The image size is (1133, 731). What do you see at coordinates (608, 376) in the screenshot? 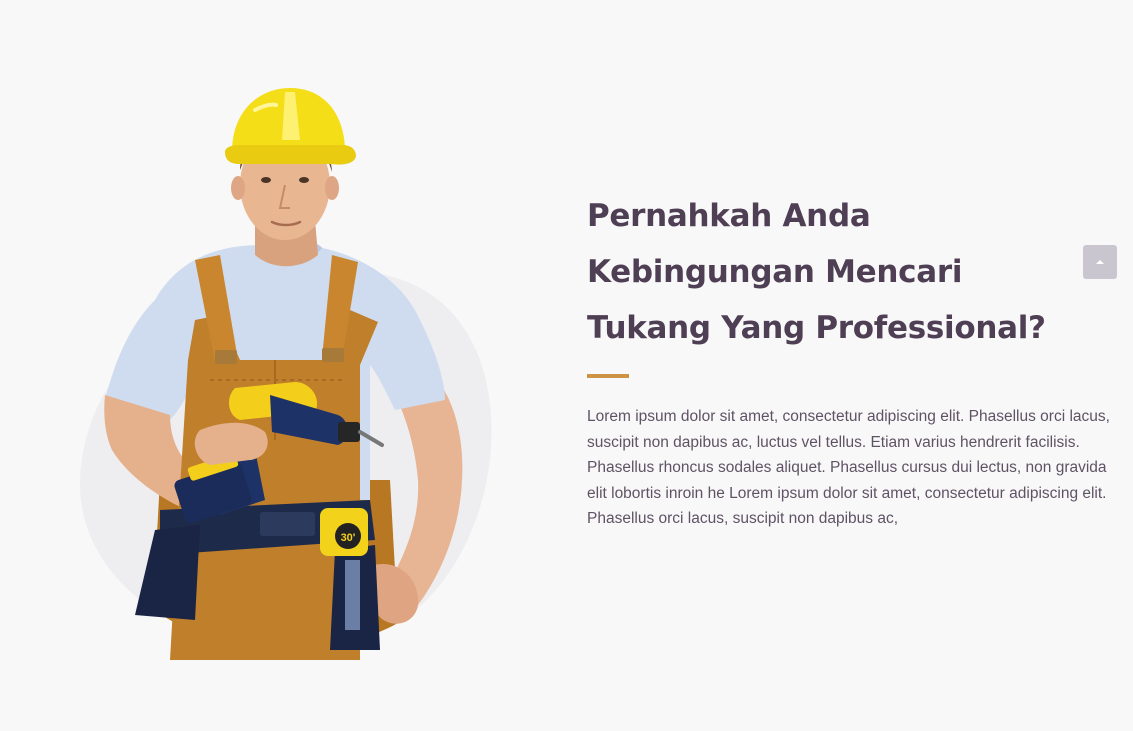
I see `accent-divider` at bounding box center [608, 376].